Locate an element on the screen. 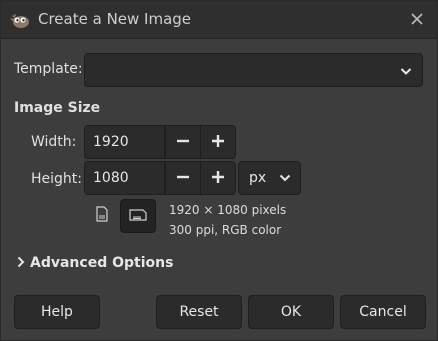 The height and width of the screenshot is (341, 438). cancel-button: Cancel is located at coordinates (383, 312).